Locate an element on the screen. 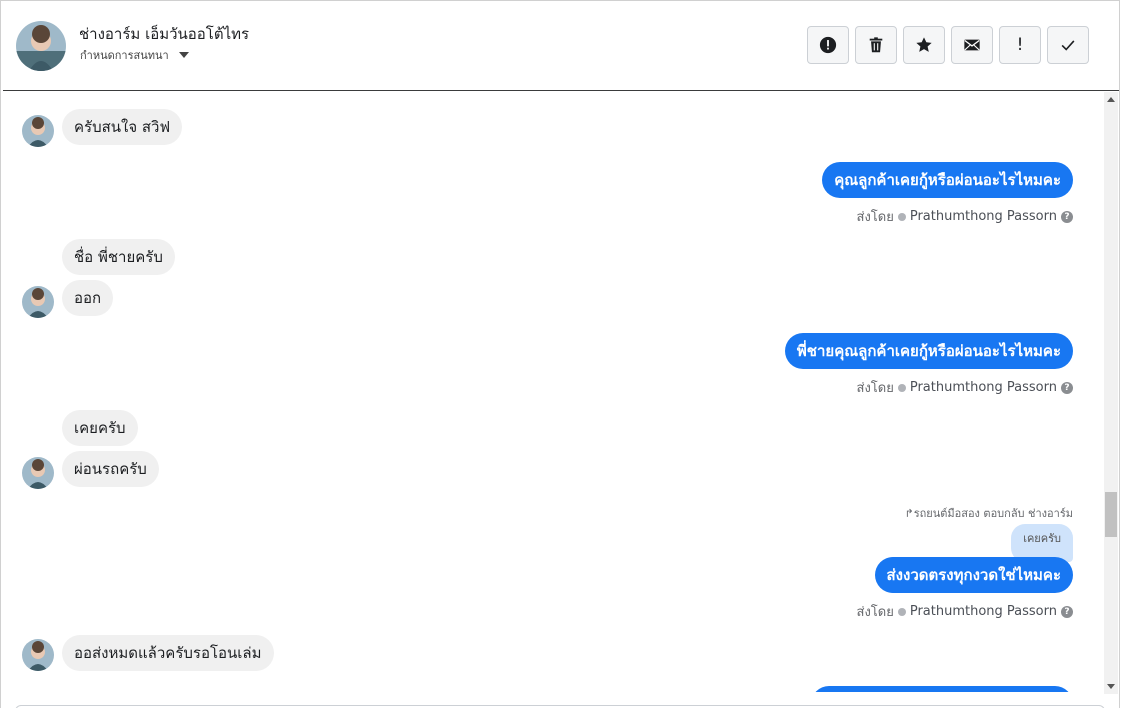  trash-icon is located at coordinates (876, 45).